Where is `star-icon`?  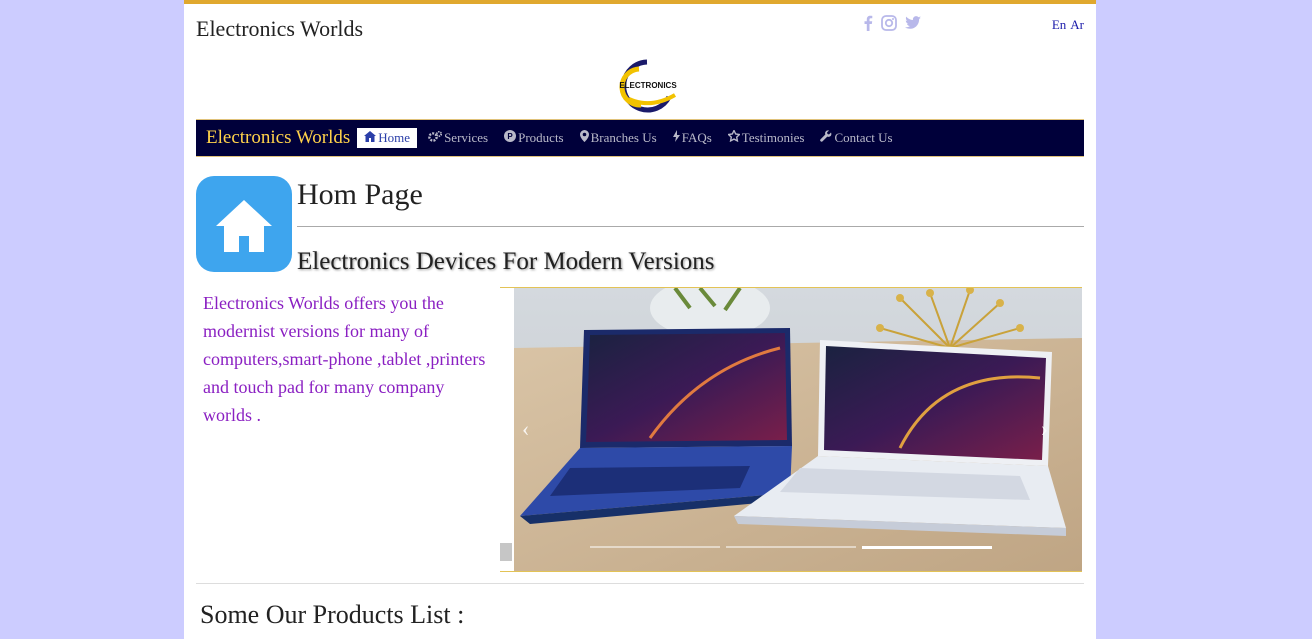
star-icon is located at coordinates (733, 137).